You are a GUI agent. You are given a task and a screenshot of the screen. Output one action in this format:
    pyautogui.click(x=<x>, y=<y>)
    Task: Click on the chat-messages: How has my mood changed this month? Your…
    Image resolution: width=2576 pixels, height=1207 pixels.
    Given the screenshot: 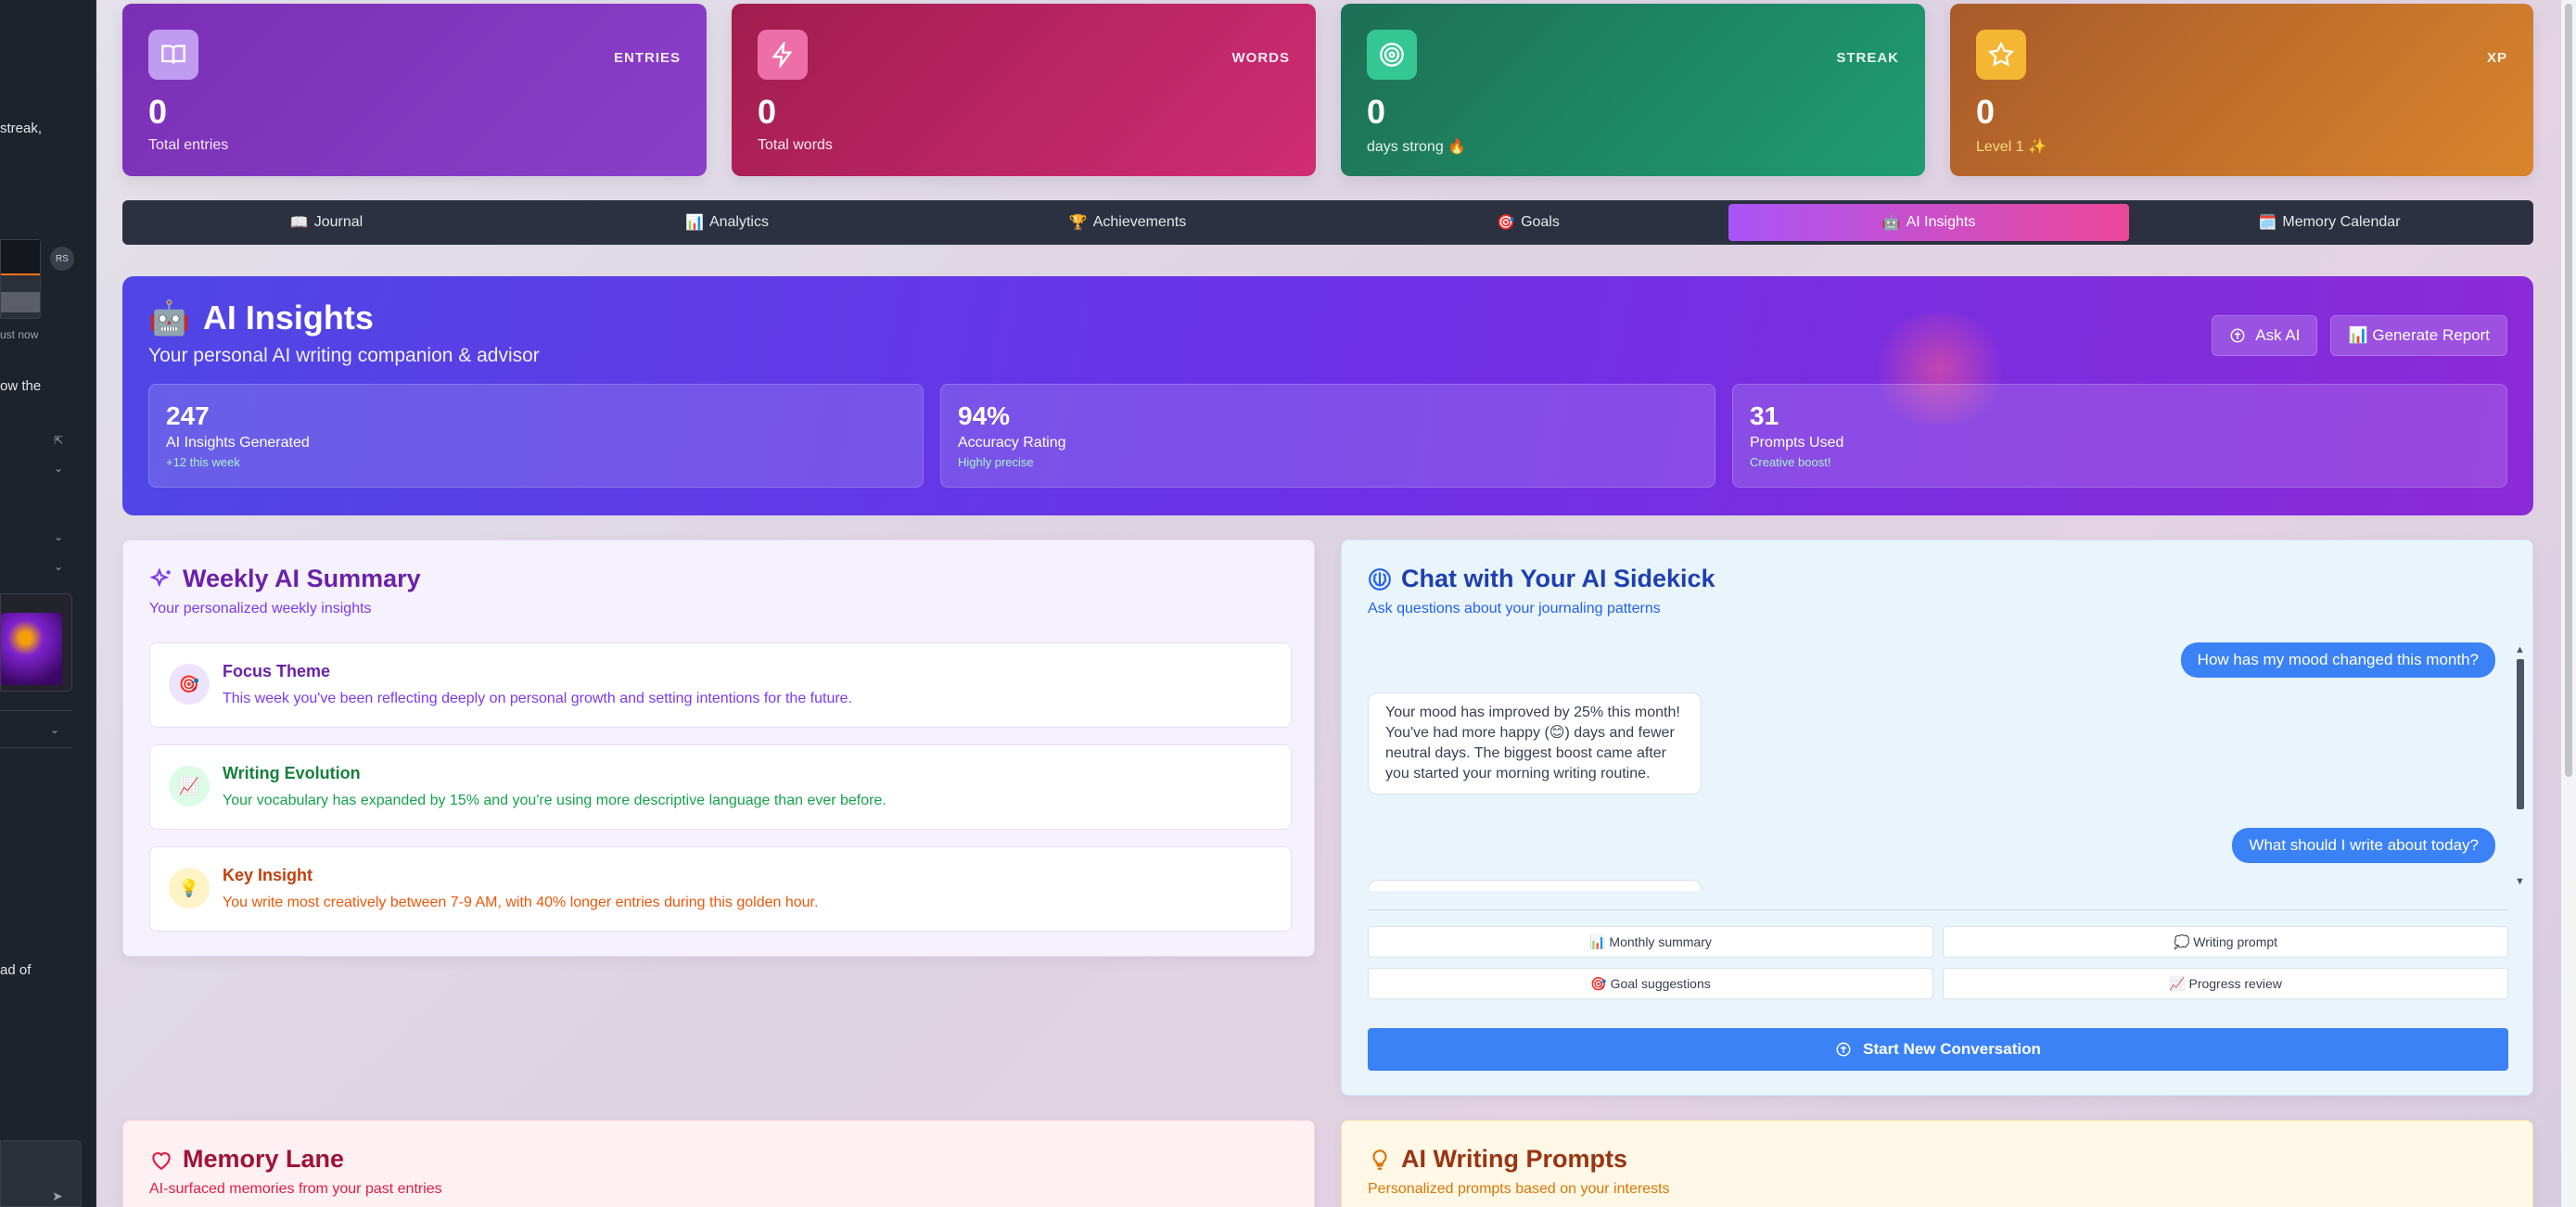 What is the action you would take?
    pyautogui.click(x=1938, y=767)
    